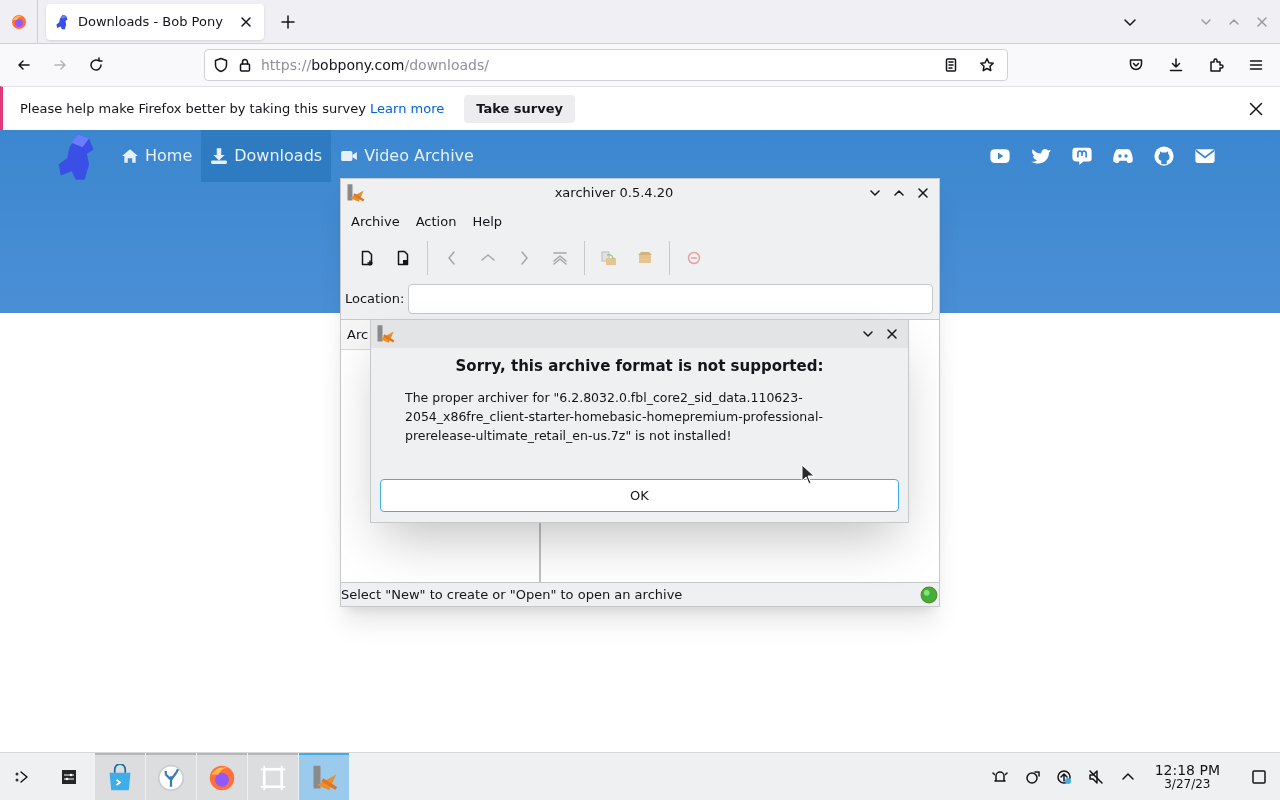 The height and width of the screenshot is (800, 1280). What do you see at coordinates (130, 156) in the screenshot?
I see `house-icon` at bounding box center [130, 156].